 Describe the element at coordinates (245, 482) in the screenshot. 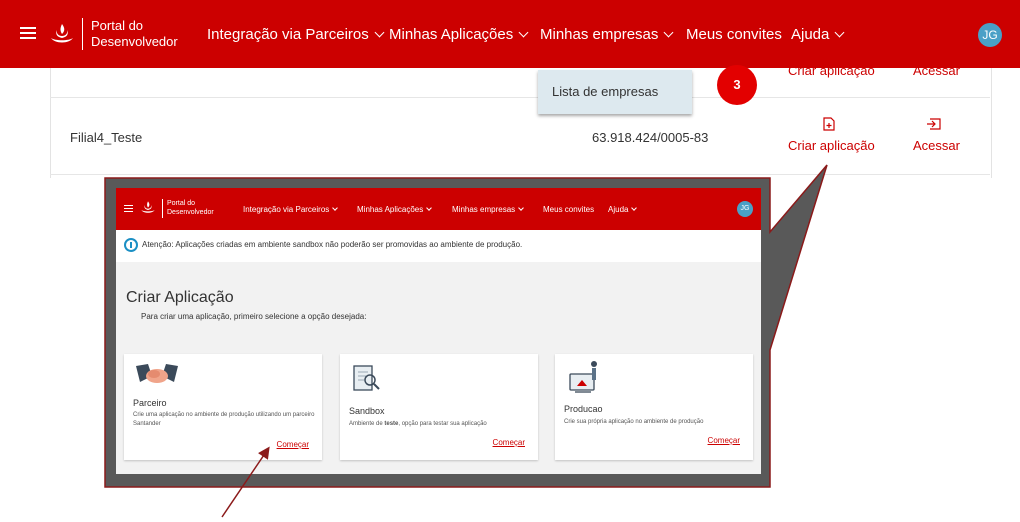

I see `annotation-arrow` at that location.